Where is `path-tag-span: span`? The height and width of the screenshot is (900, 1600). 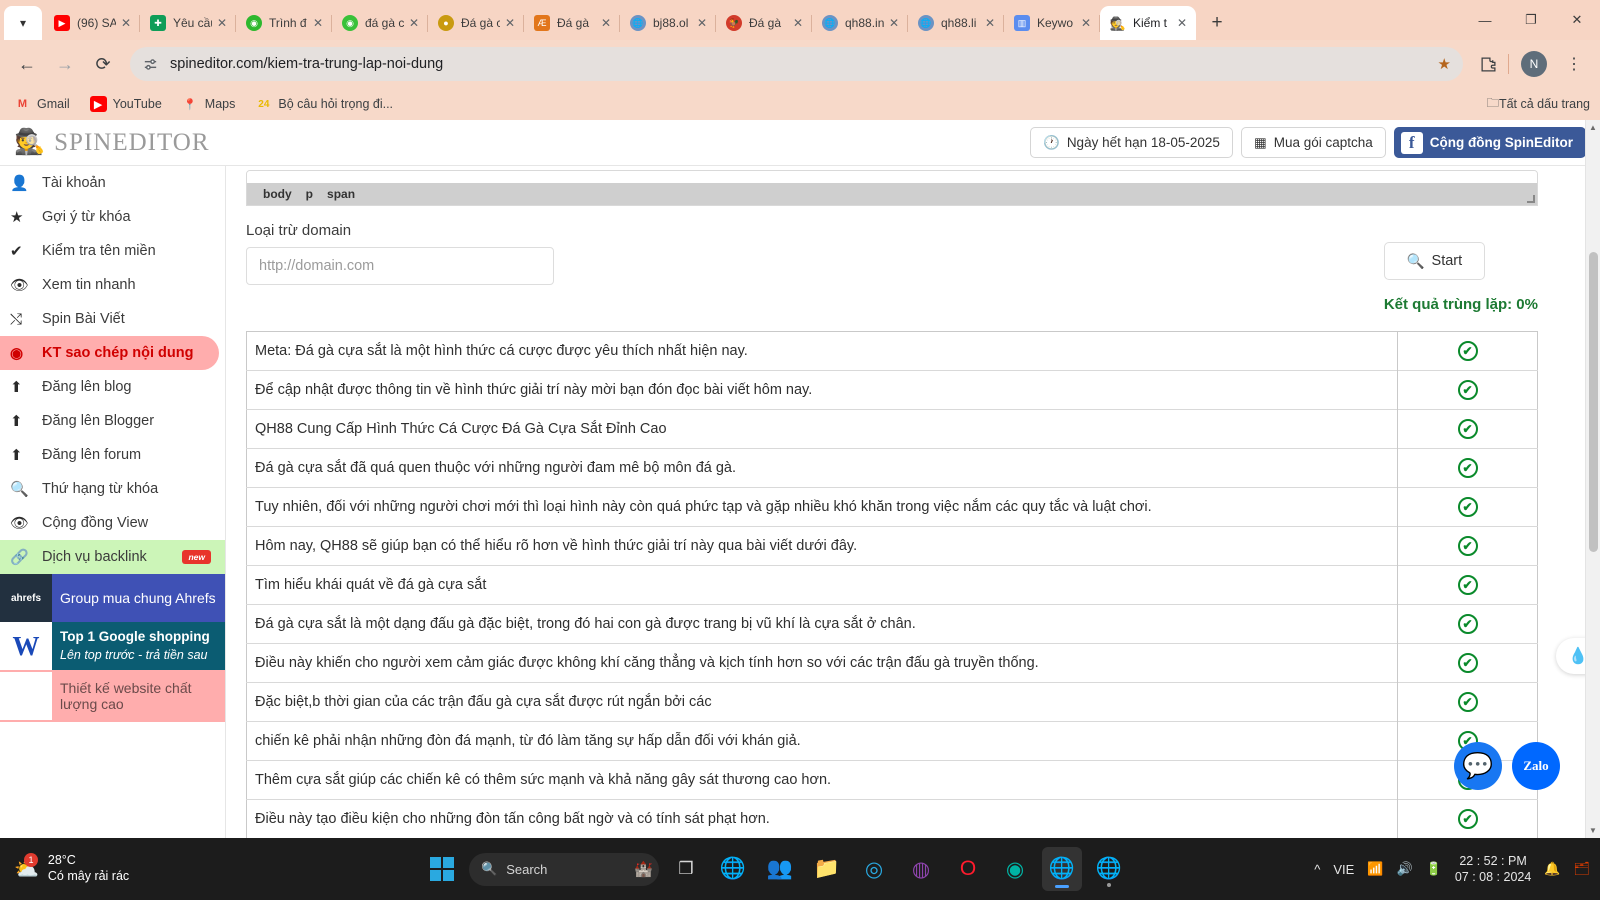
path-tag-span: span is located at coordinates (341, 194).